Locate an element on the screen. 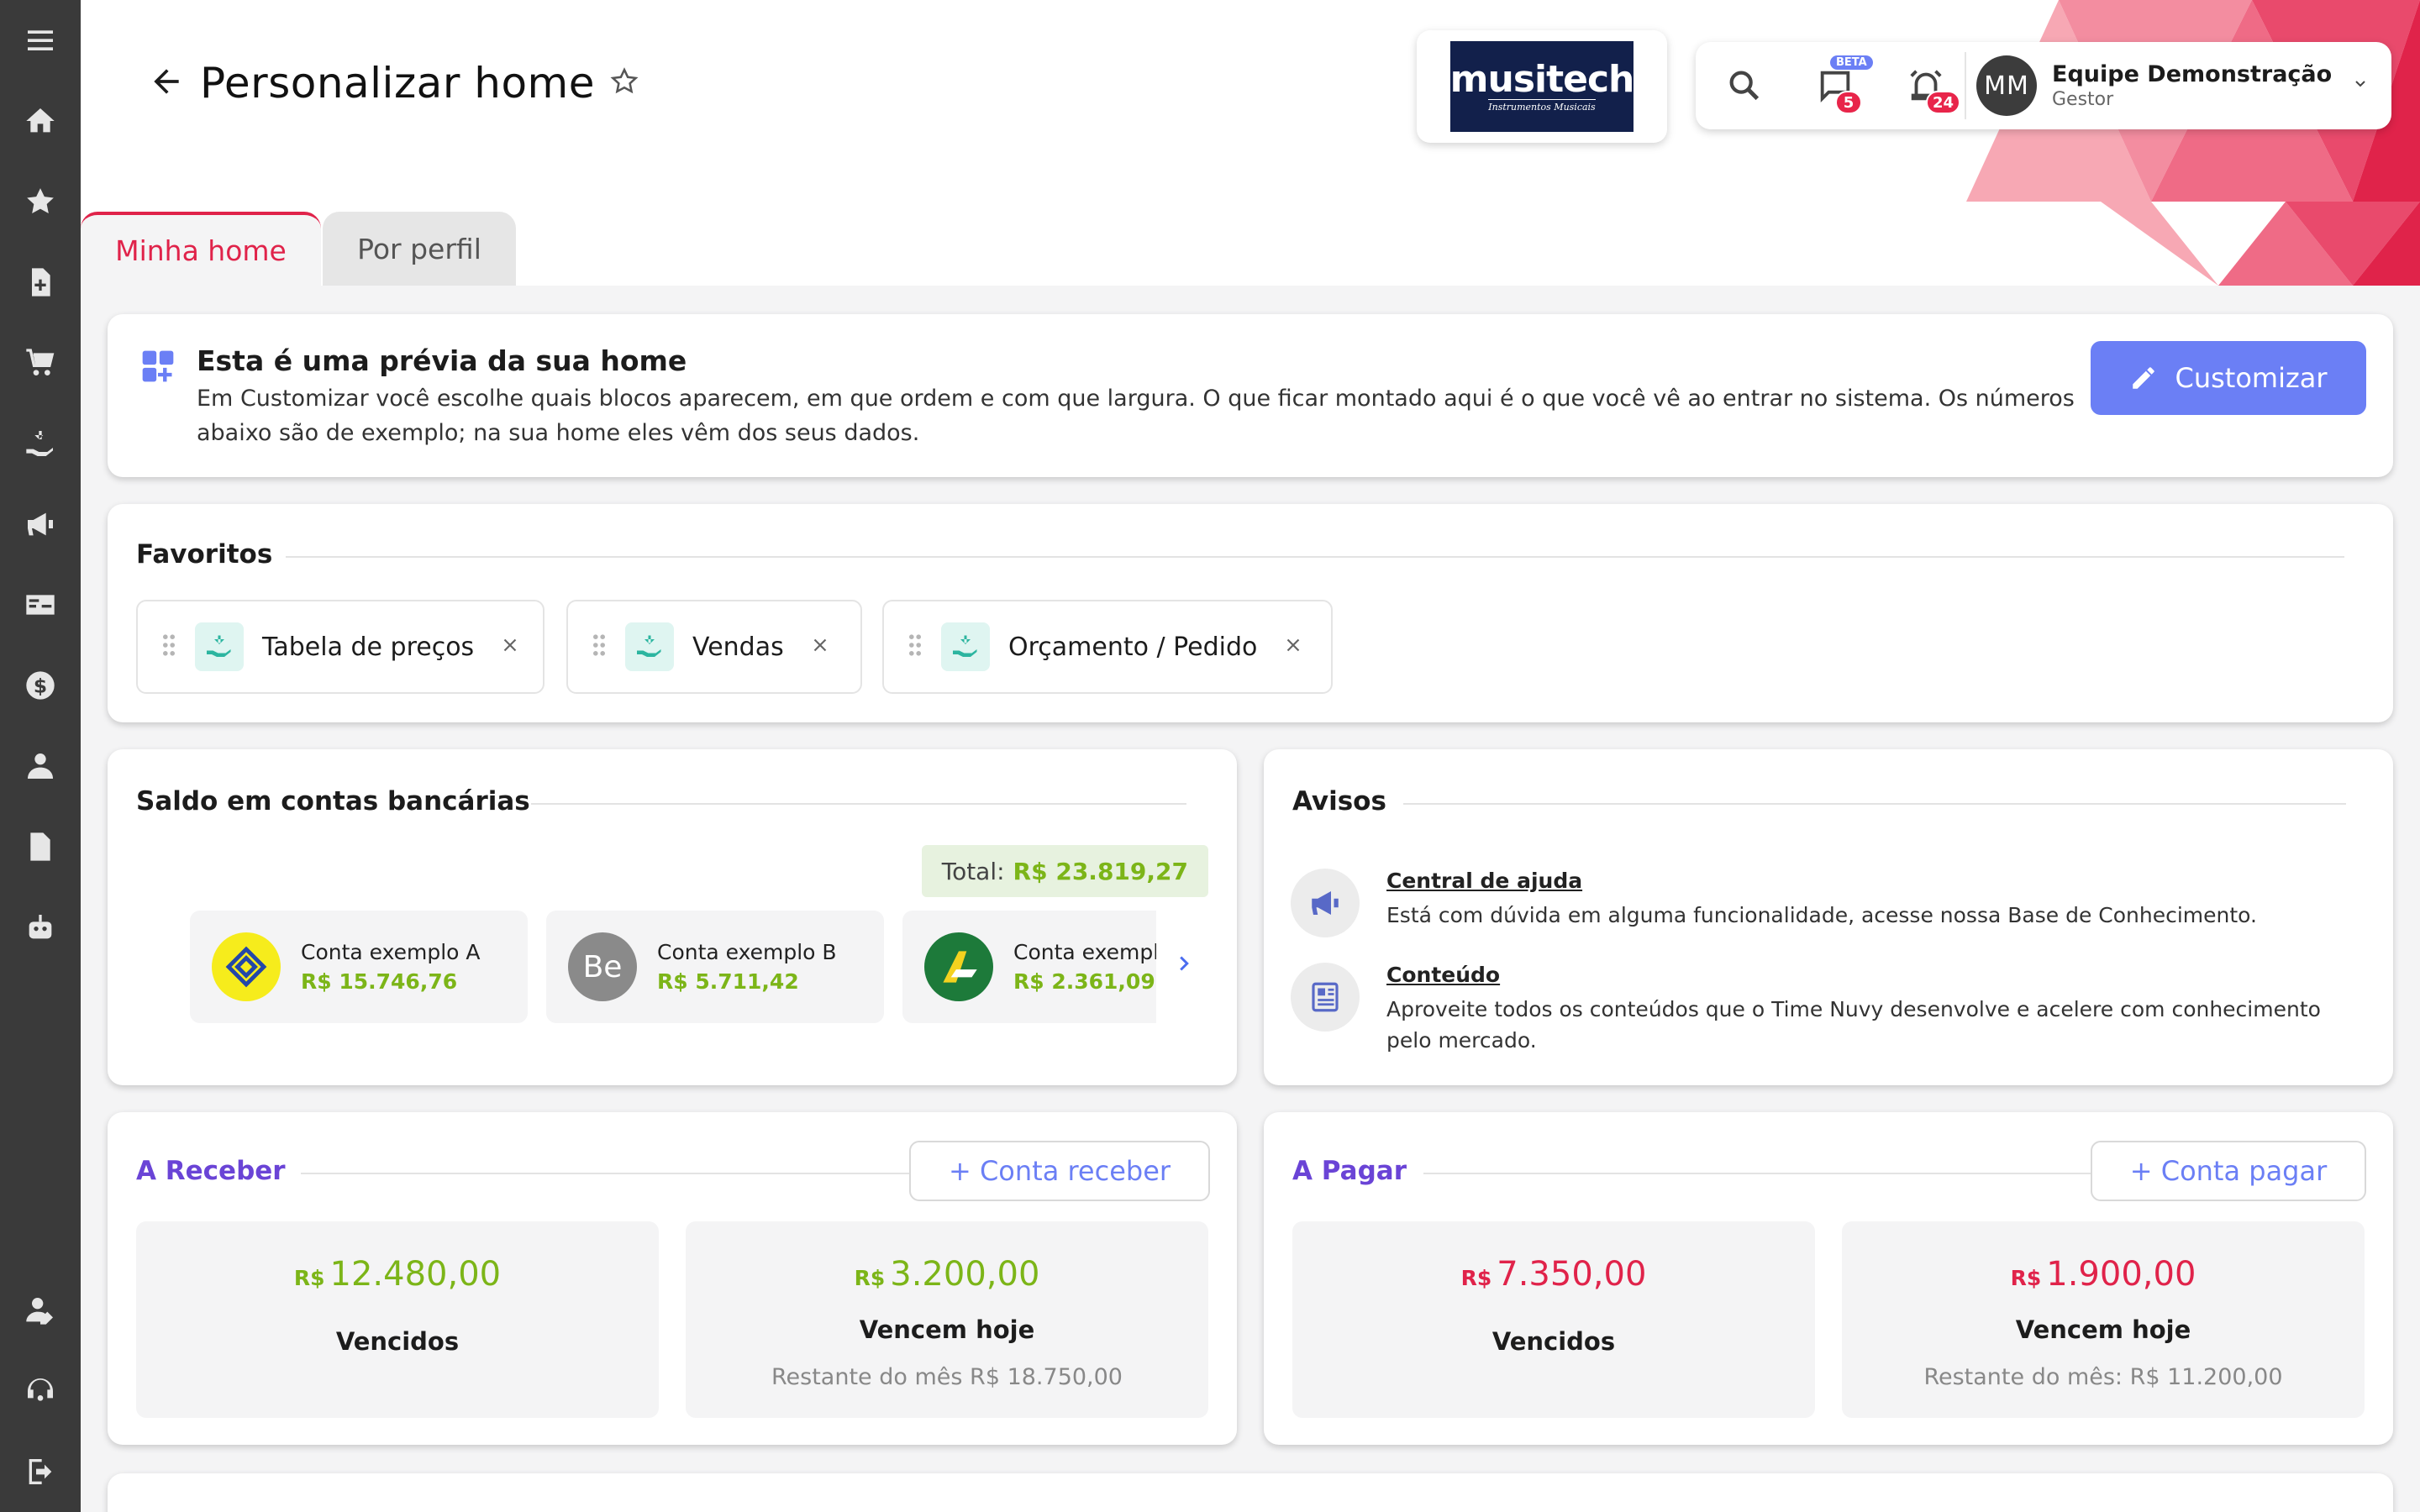 The height and width of the screenshot is (1512, 2420). currency-label: R$ is located at coordinates (870, 1278).